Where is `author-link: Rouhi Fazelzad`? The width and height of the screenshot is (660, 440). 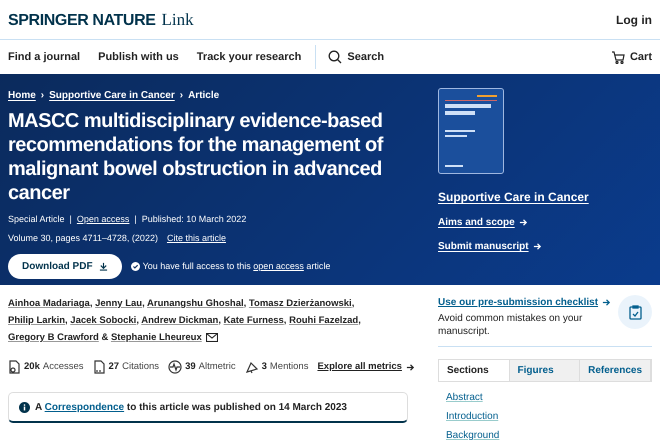
author-link: Rouhi Fazelzad is located at coordinates (323, 320).